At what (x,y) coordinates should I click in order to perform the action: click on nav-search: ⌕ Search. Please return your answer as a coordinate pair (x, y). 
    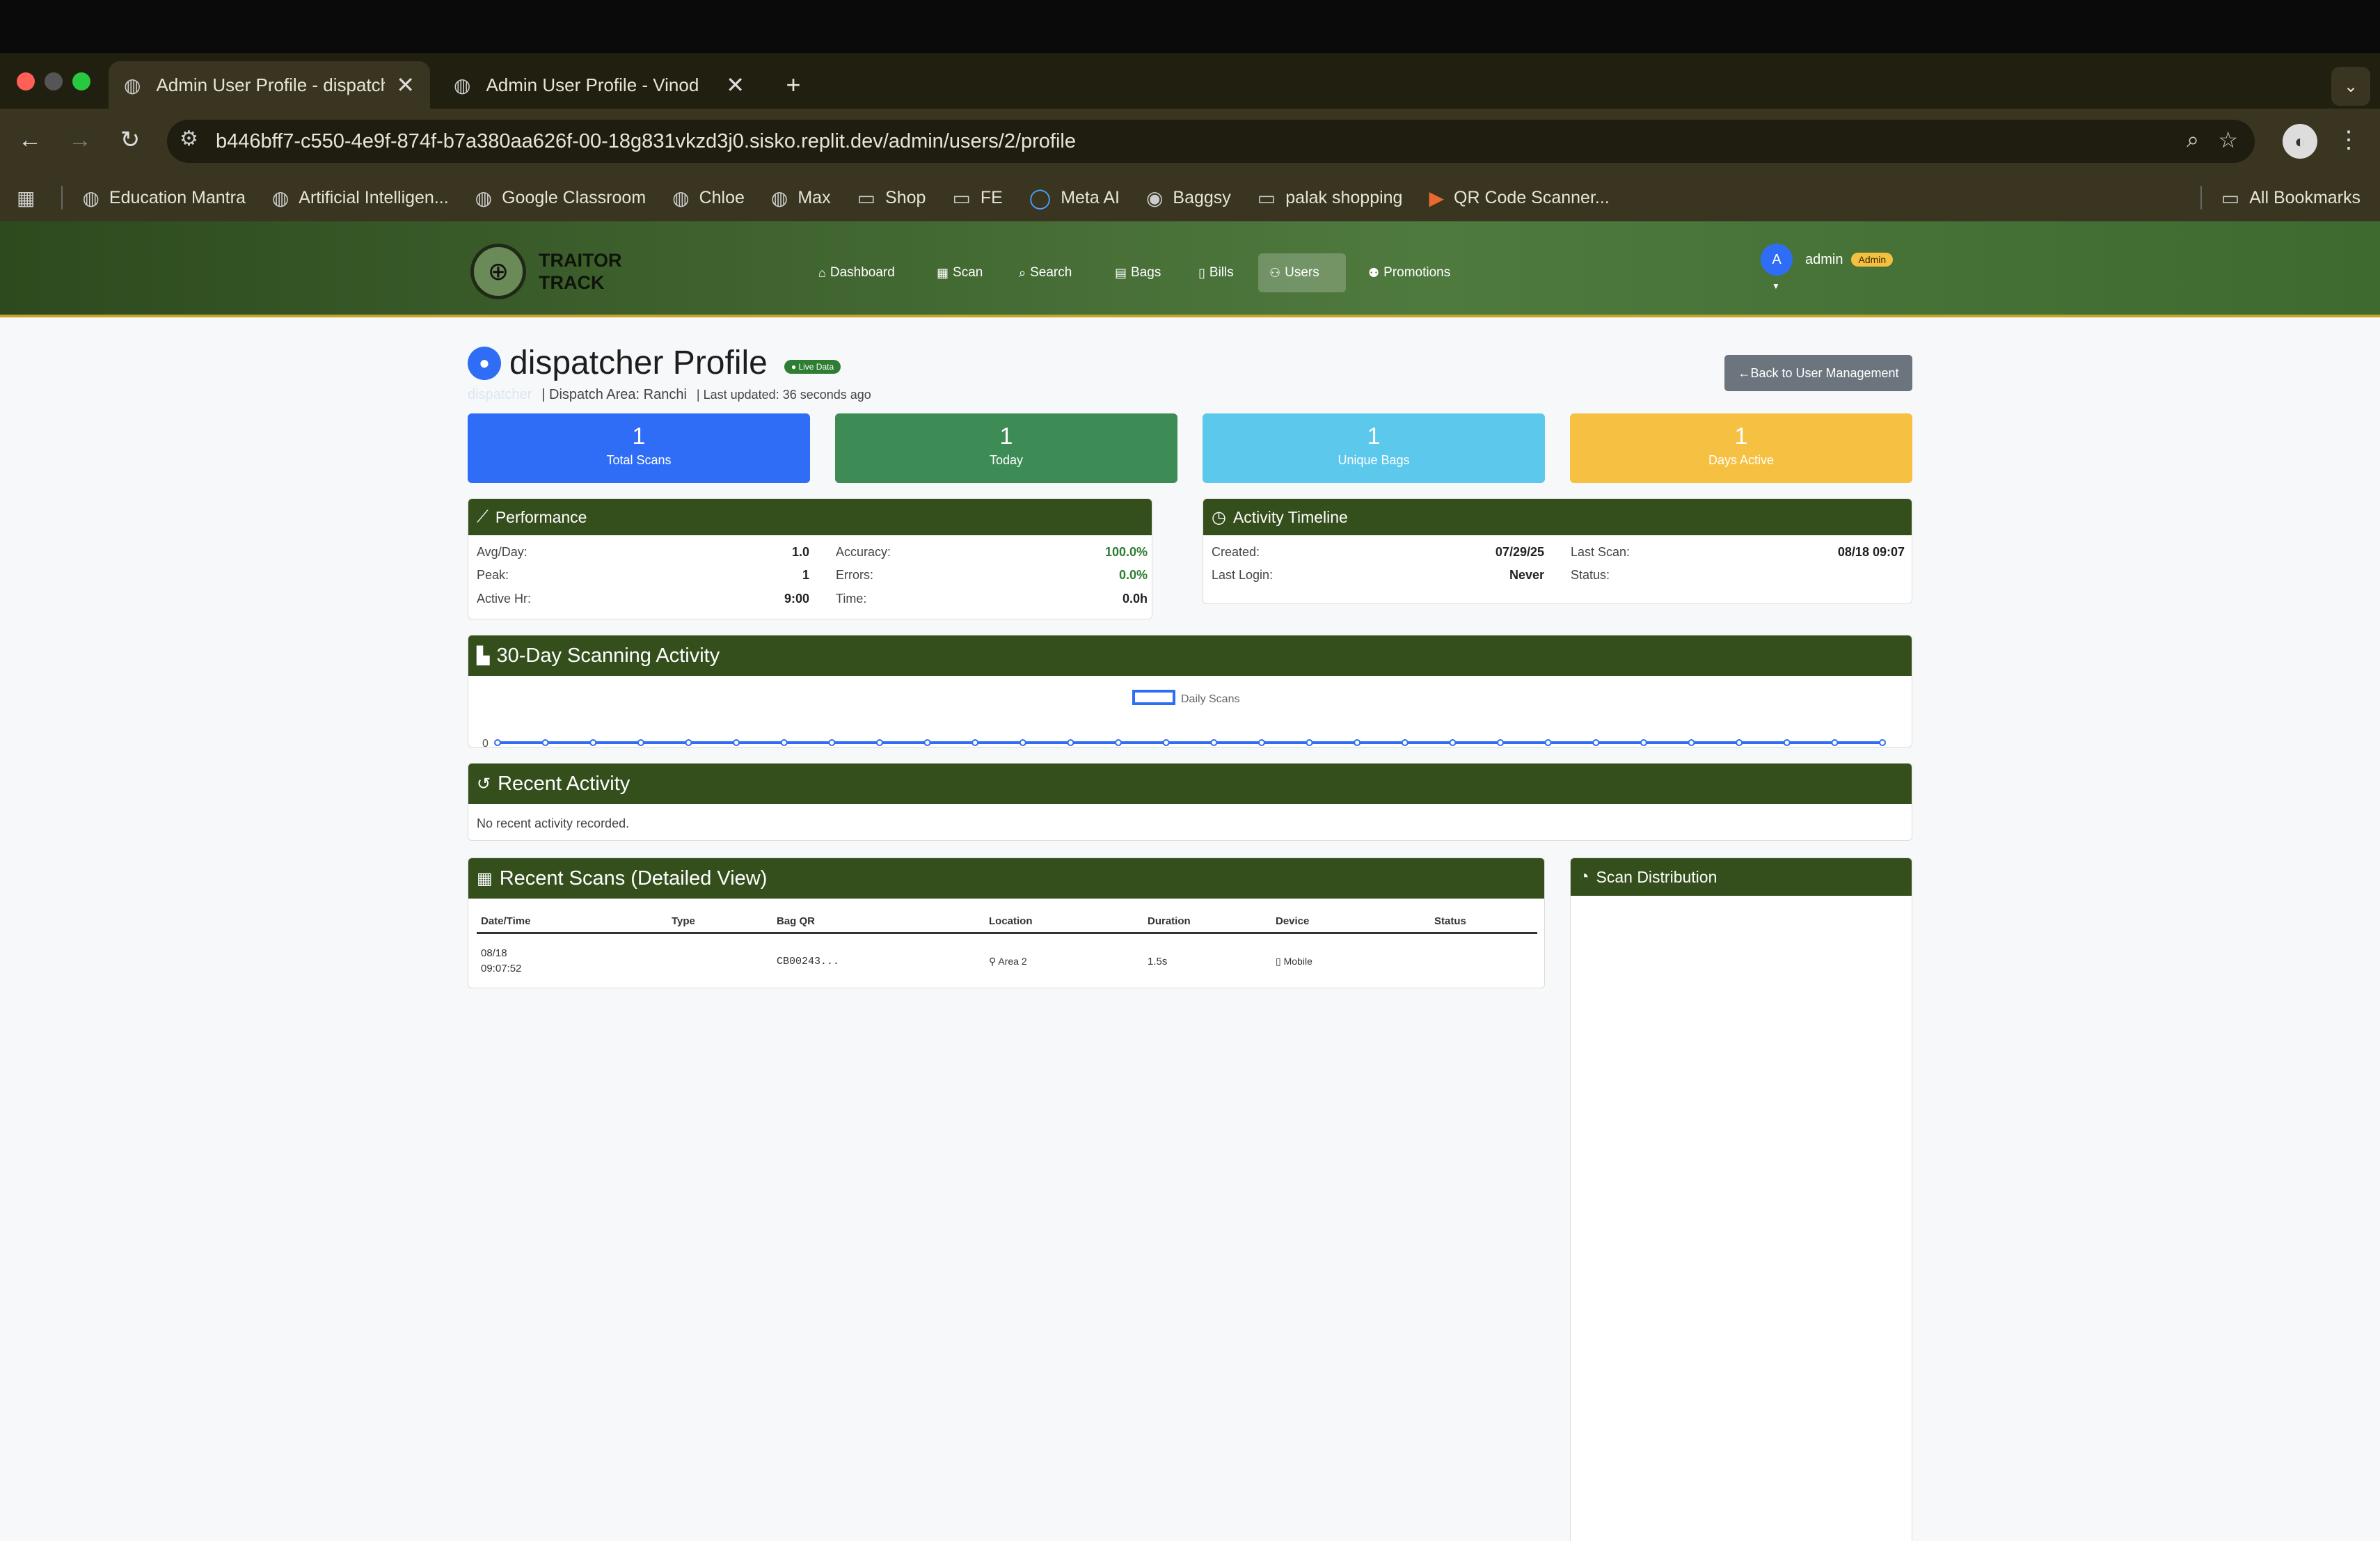
    Looking at the image, I should click on (1045, 272).